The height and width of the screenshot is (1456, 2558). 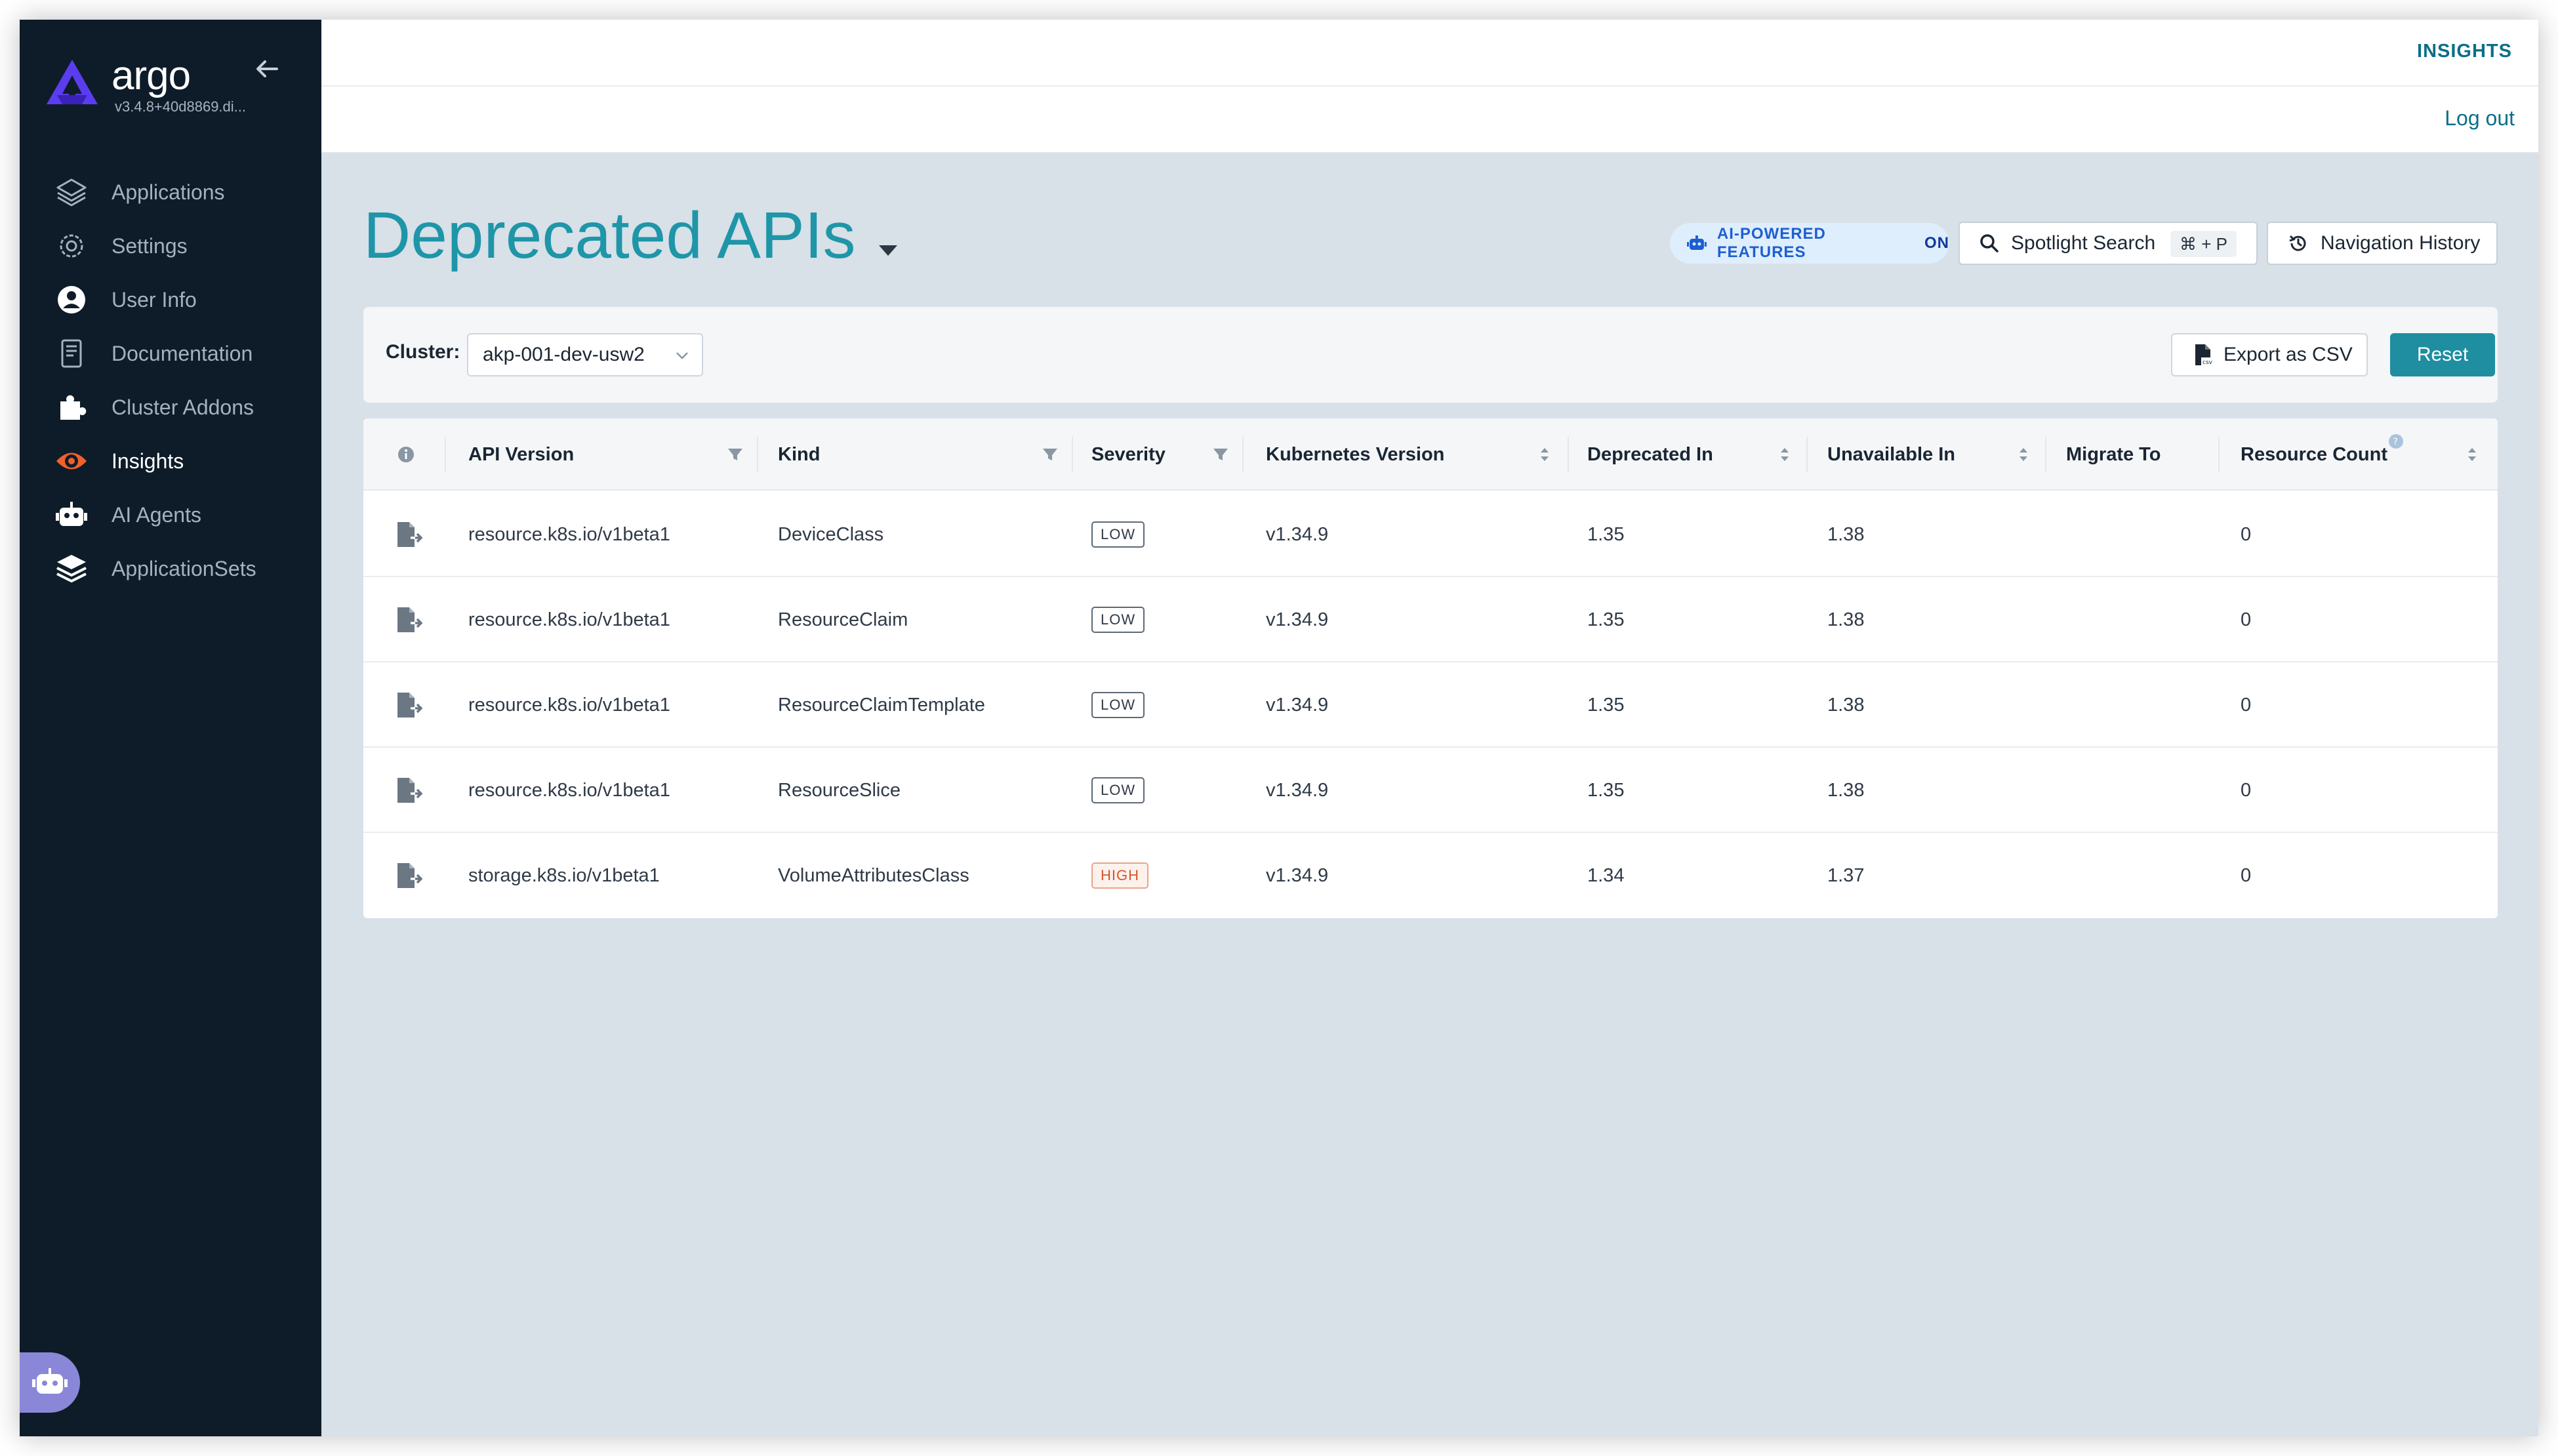 What do you see at coordinates (2203, 244) in the screenshot?
I see `keyboard-shortcut: ⌘ + P` at bounding box center [2203, 244].